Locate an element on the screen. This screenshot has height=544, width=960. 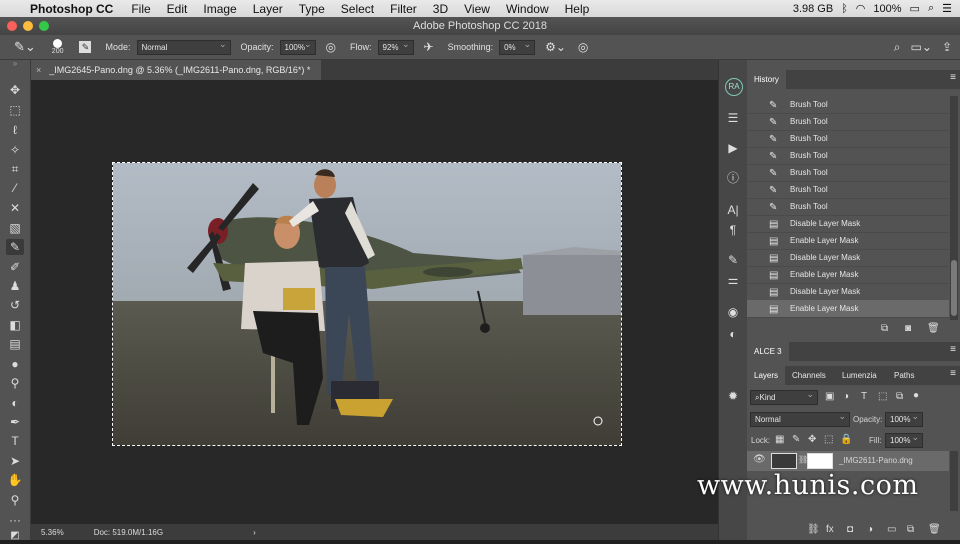
pen-tool-icon: ✒ is located at coordinates (15, 422).